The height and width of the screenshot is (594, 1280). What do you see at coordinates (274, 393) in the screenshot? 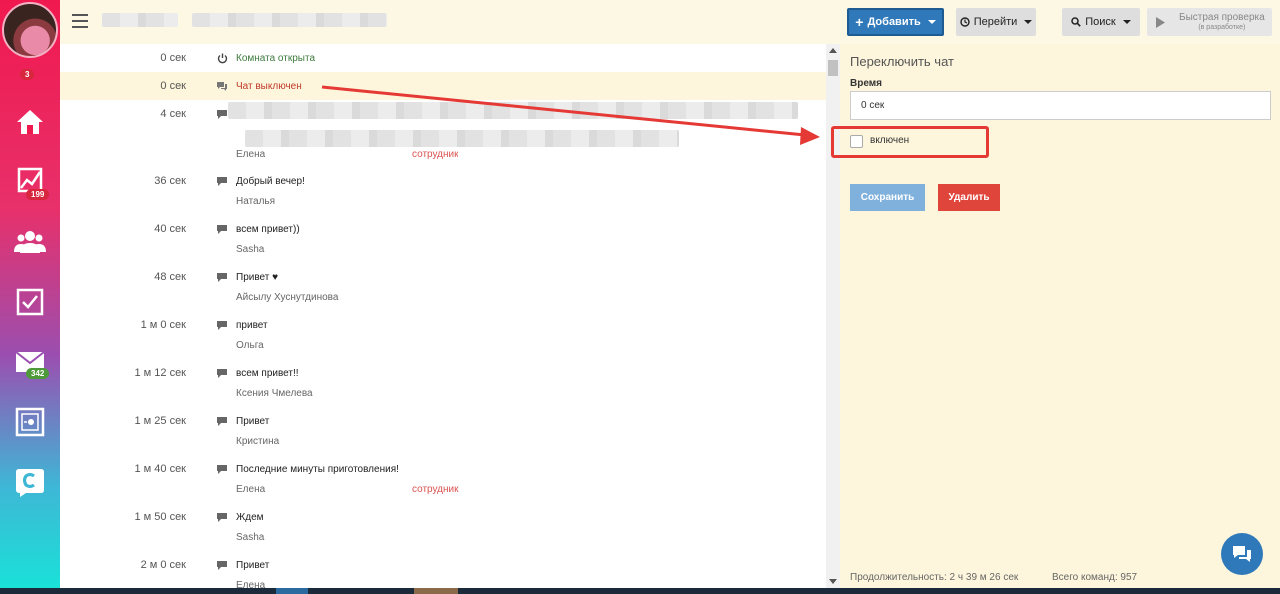
I see `log-author: Ксения Чмелева` at bounding box center [274, 393].